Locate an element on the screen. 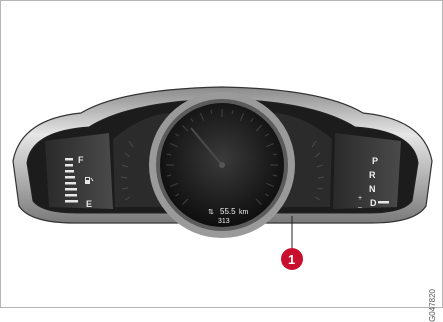 The image size is (443, 322). trip-unit: km is located at coordinates (244, 212).